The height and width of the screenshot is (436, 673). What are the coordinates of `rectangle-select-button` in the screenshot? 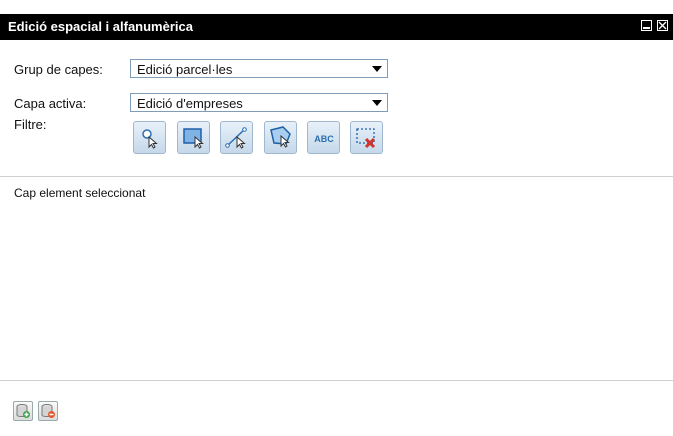 It's located at (193, 137).